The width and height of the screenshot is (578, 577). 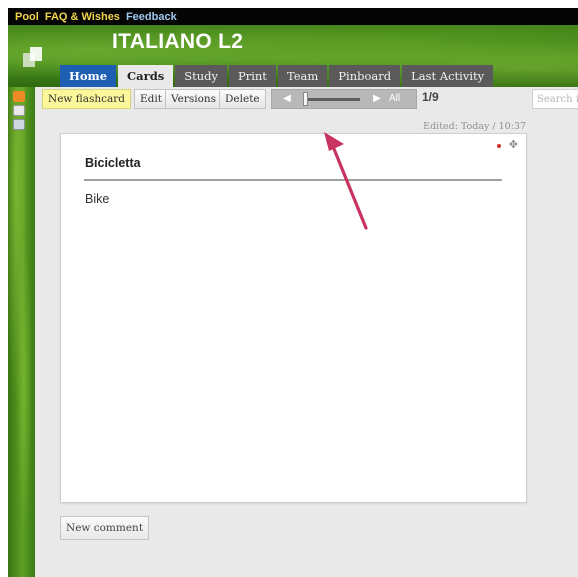 What do you see at coordinates (151, 99) in the screenshot?
I see `edit-button: Edit` at bounding box center [151, 99].